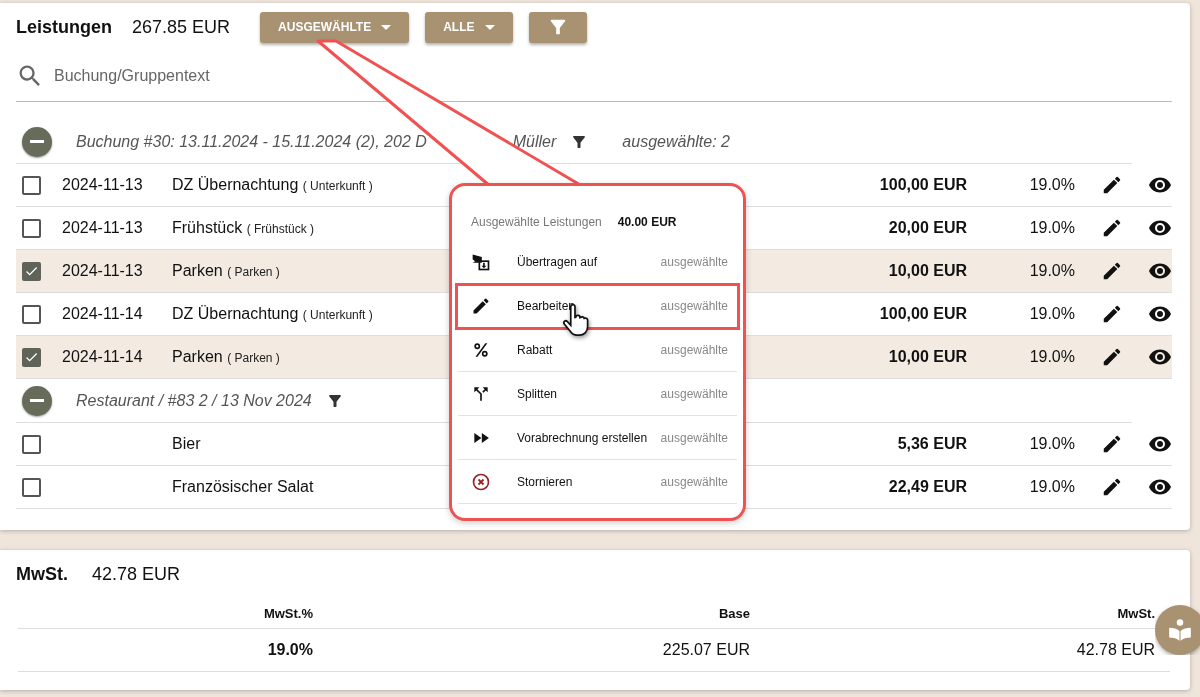  What do you see at coordinates (676, 141) in the screenshot?
I see `selected-count: ausgewählte: 2` at bounding box center [676, 141].